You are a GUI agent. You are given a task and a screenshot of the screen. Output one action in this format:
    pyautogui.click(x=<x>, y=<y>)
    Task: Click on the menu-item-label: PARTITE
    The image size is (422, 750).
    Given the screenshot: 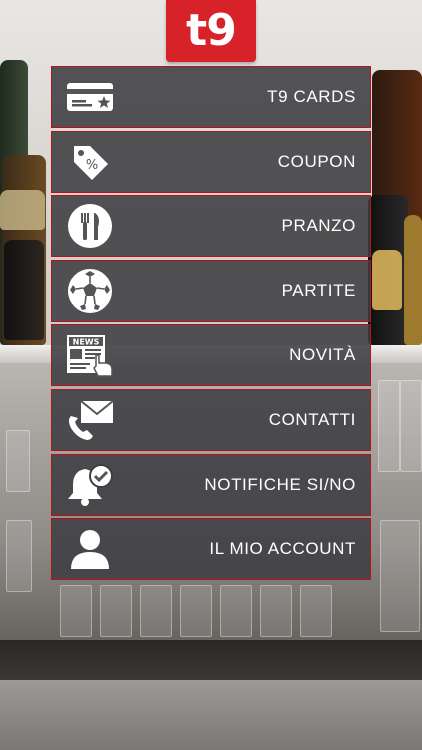 What is the action you would take?
    pyautogui.click(x=318, y=290)
    